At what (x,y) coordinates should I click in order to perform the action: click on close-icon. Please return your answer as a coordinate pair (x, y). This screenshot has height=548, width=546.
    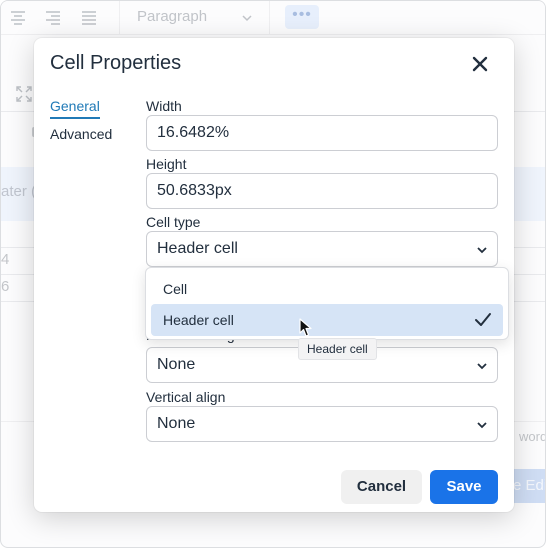
    Looking at the image, I should click on (480, 64).